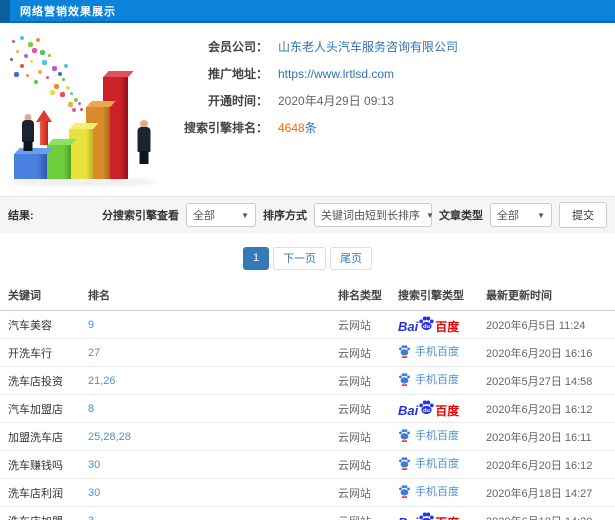 The height and width of the screenshot is (520, 615). I want to click on baidu-logo-bai: Bai, so click(408, 327).